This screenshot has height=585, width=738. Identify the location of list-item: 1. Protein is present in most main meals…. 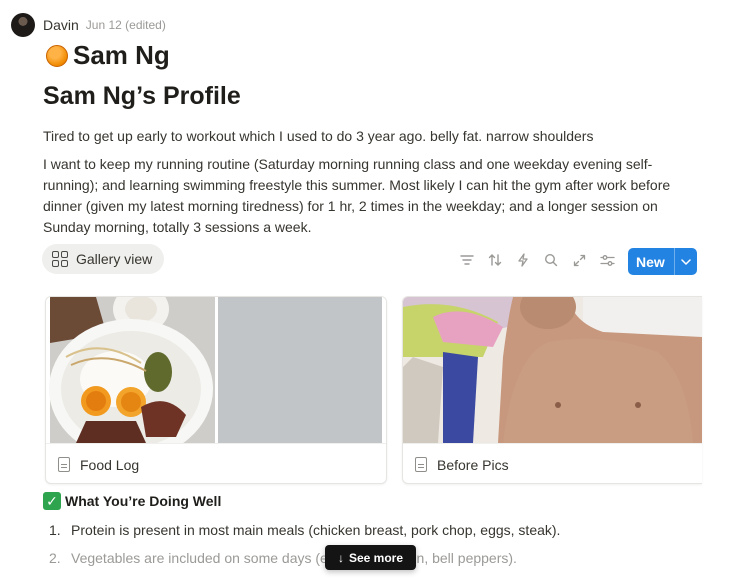
(304, 530).